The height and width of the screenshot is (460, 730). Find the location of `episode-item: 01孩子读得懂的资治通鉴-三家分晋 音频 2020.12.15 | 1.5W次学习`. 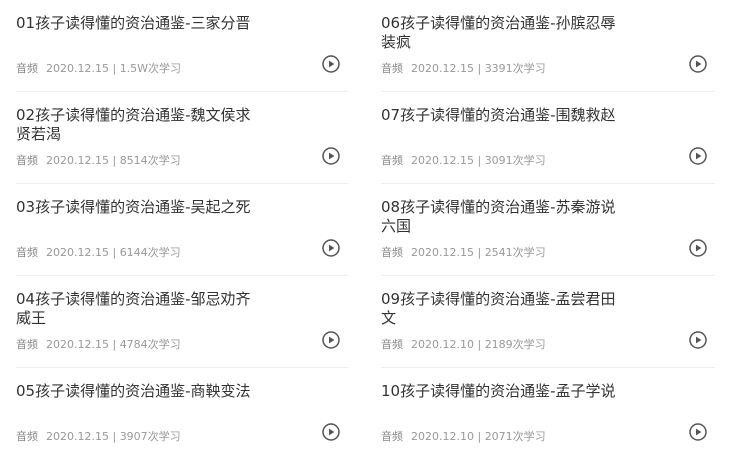

episode-item: 01孩子读得懂的资治通鉴-三家分晋 音频 2020.12.15 | 1.5W次学习 is located at coordinates (182, 46).